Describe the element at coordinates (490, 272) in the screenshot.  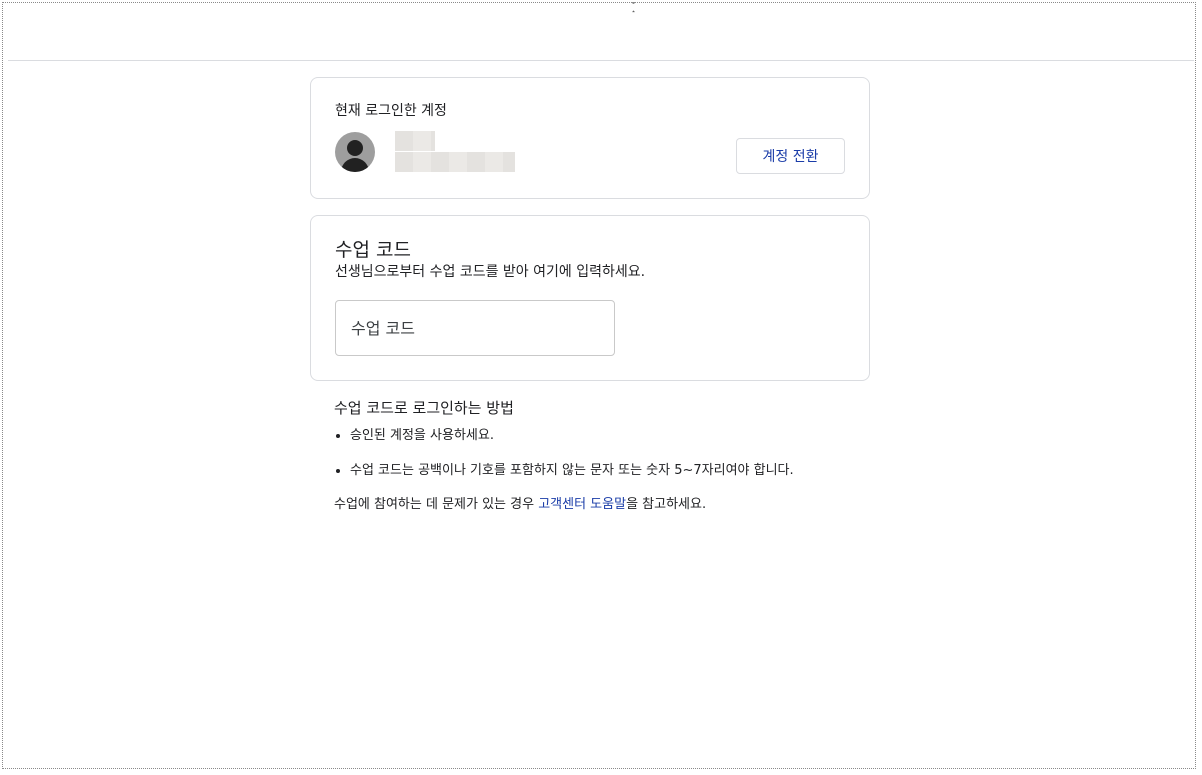
I see `class-code-subtitle: 선생님으로부터 수업 코드를 받아 여기에 입력하세요.` at that location.